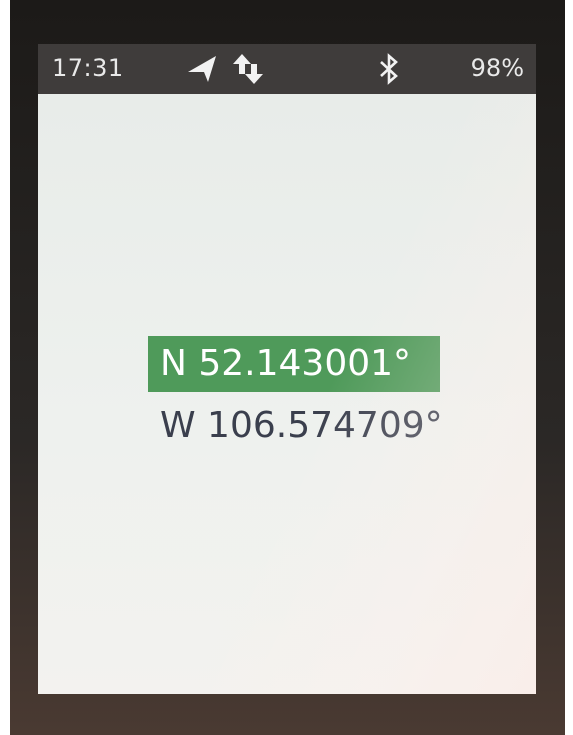  I want to click on data-sync-icon, so click(248, 69).